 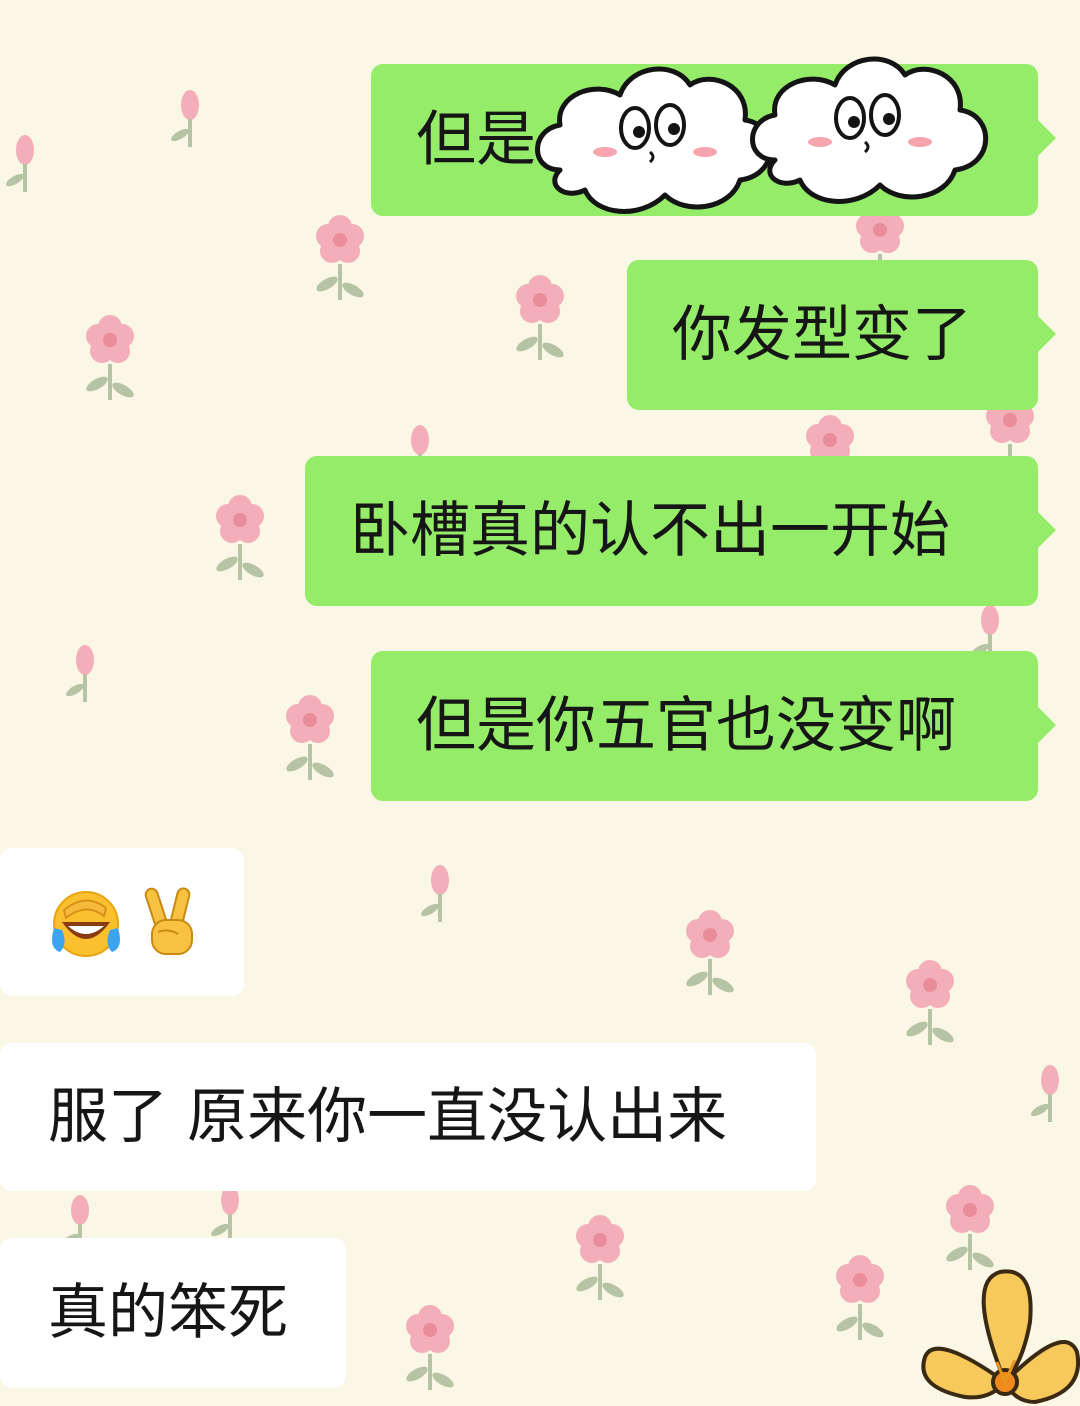 What do you see at coordinates (168, 921) in the screenshot?
I see `victory-hand-icon` at bounding box center [168, 921].